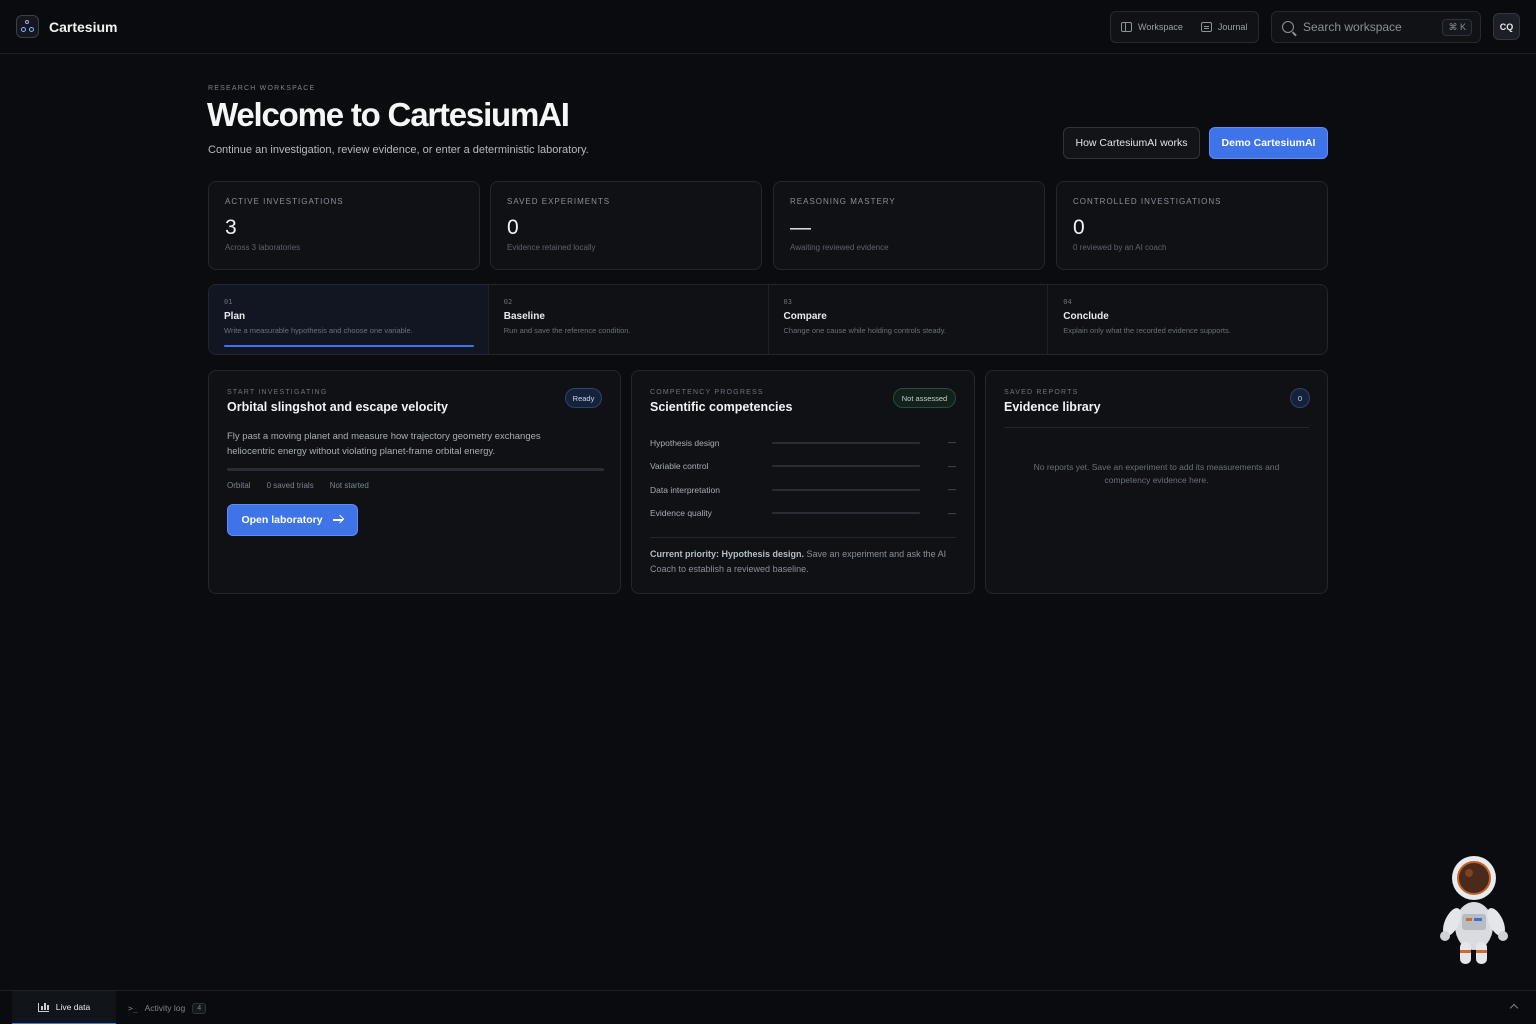 The width and height of the screenshot is (1536, 1024). What do you see at coordinates (414, 485) in the screenshot?
I see `investigation-meta: Orbital 0 saved trials Not started` at bounding box center [414, 485].